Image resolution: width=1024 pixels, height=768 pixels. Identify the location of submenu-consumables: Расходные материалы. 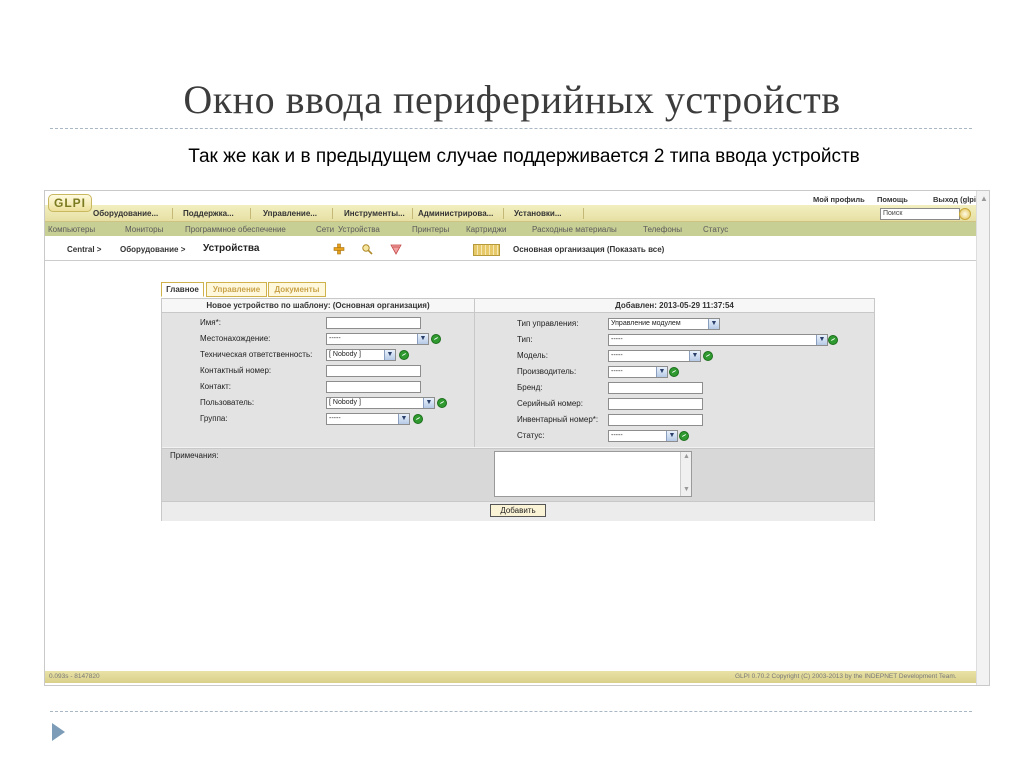
(574, 229).